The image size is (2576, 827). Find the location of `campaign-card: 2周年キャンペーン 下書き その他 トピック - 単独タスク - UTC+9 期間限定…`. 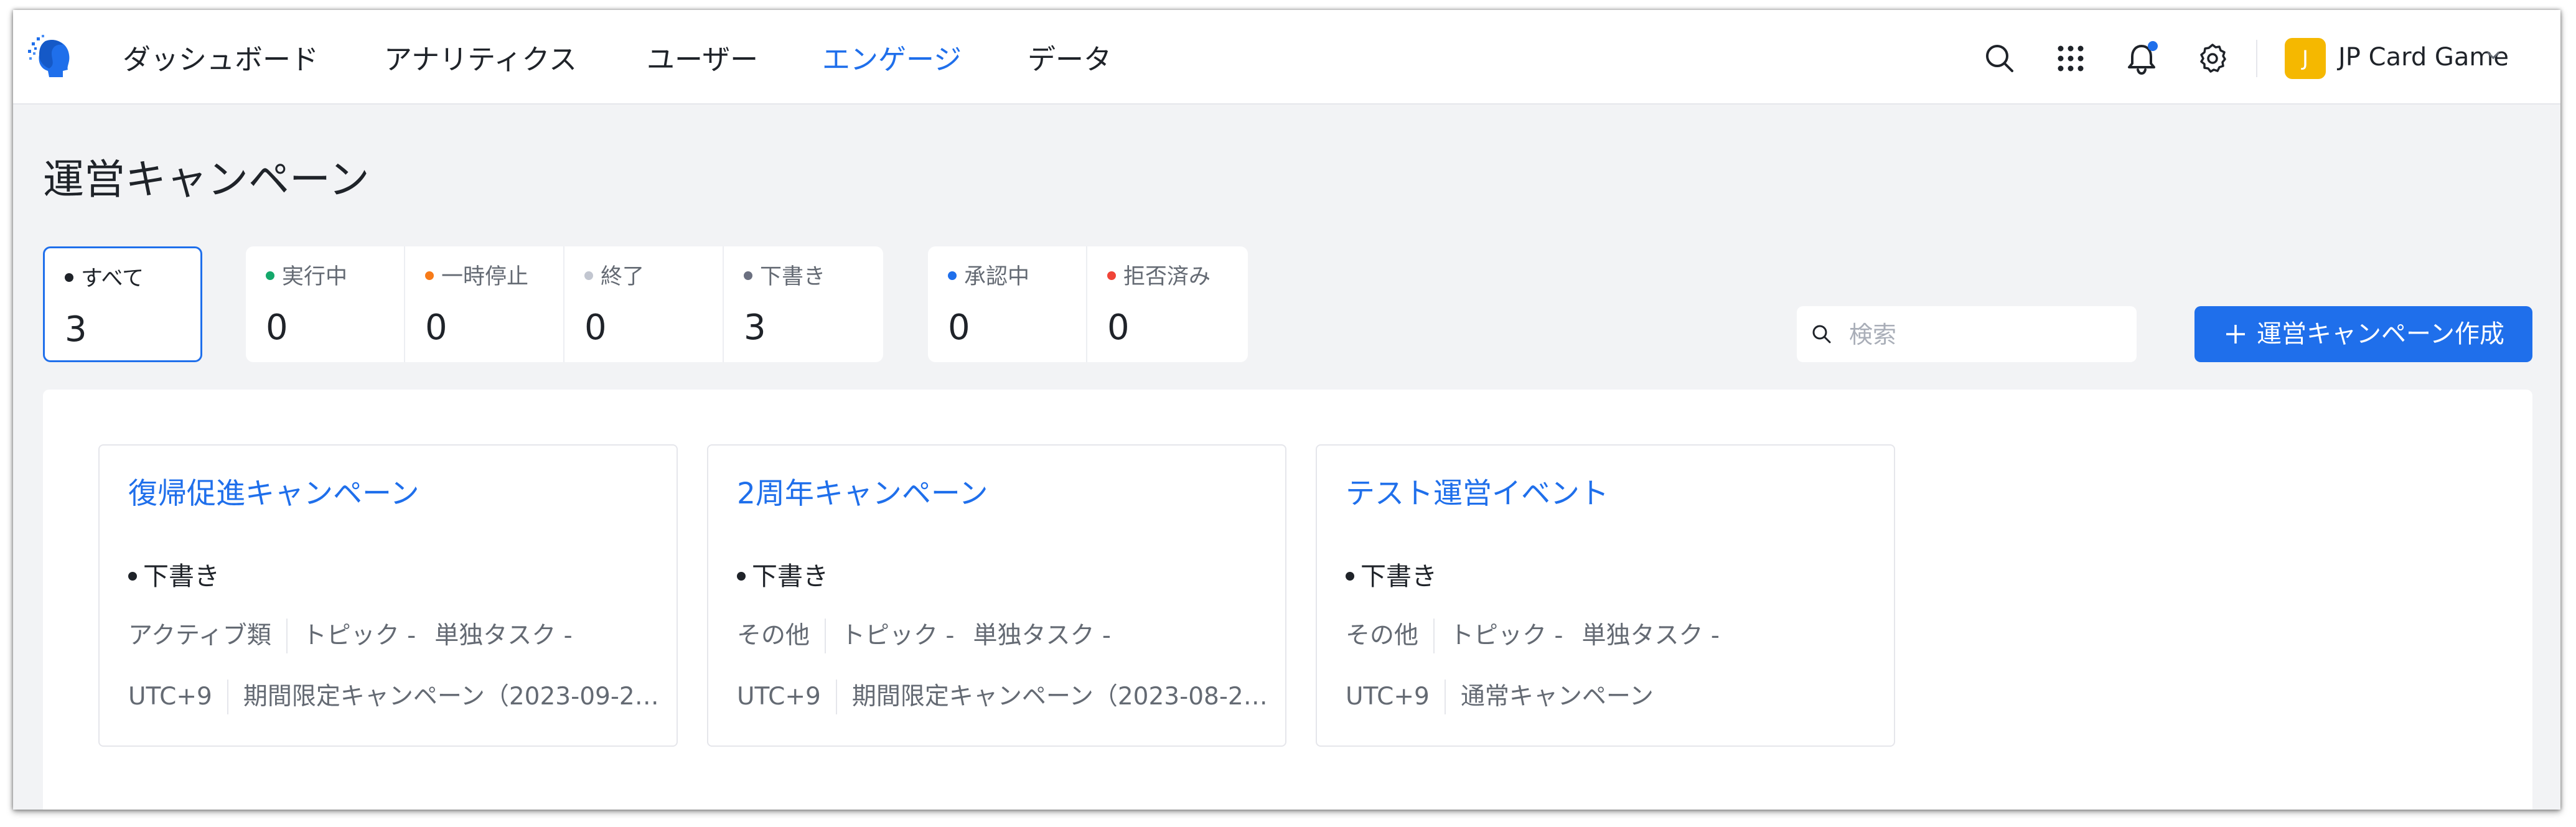

campaign-card: 2周年キャンペーン 下書き その他 トピック - 単独タスク - UTC+9 期間限定… is located at coordinates (996, 595).